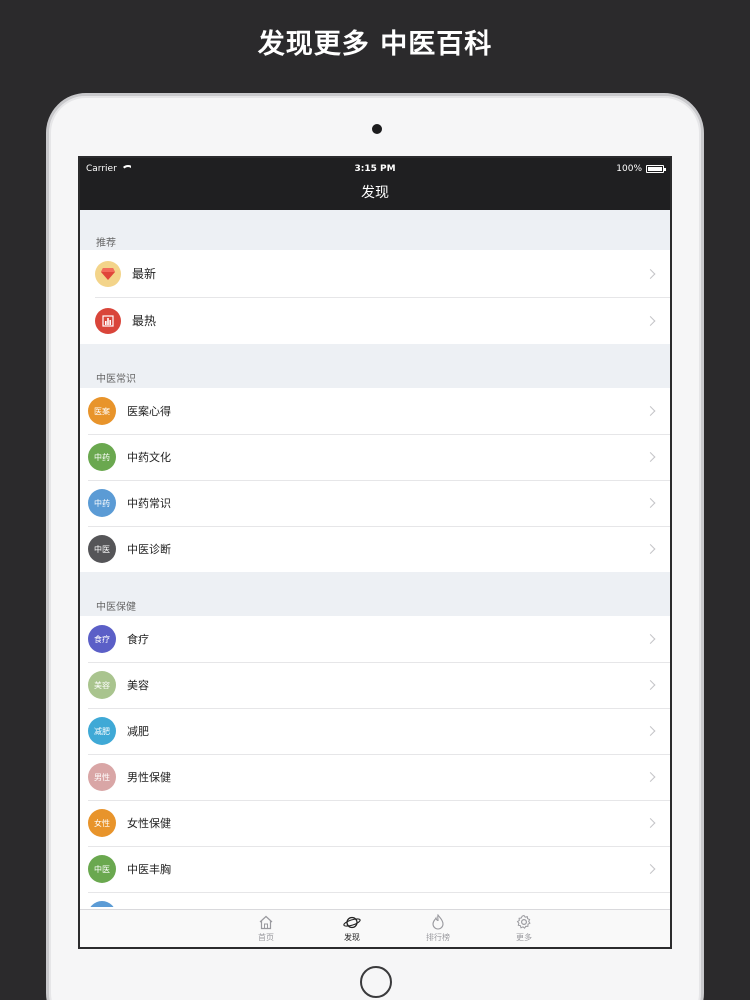  Describe the element at coordinates (352, 922) in the screenshot. I see `planet-icon` at that location.